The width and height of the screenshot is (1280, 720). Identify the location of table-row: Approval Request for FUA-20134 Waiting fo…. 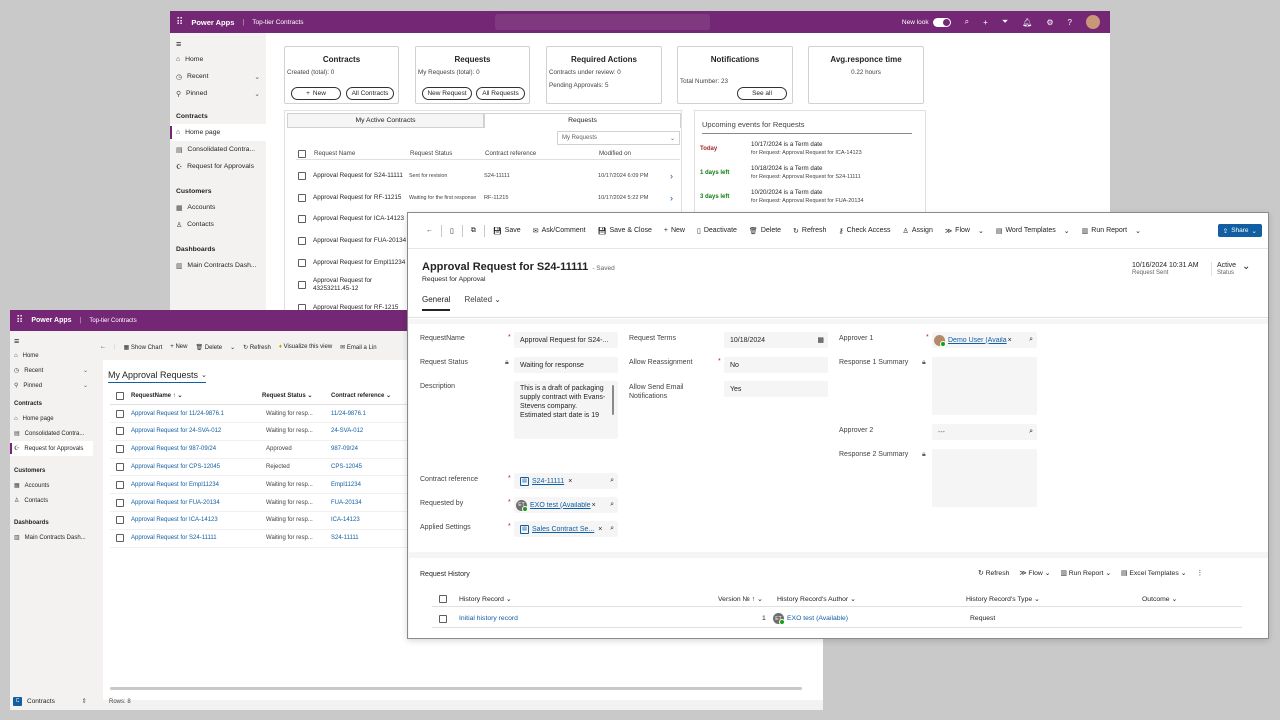
(260, 503).